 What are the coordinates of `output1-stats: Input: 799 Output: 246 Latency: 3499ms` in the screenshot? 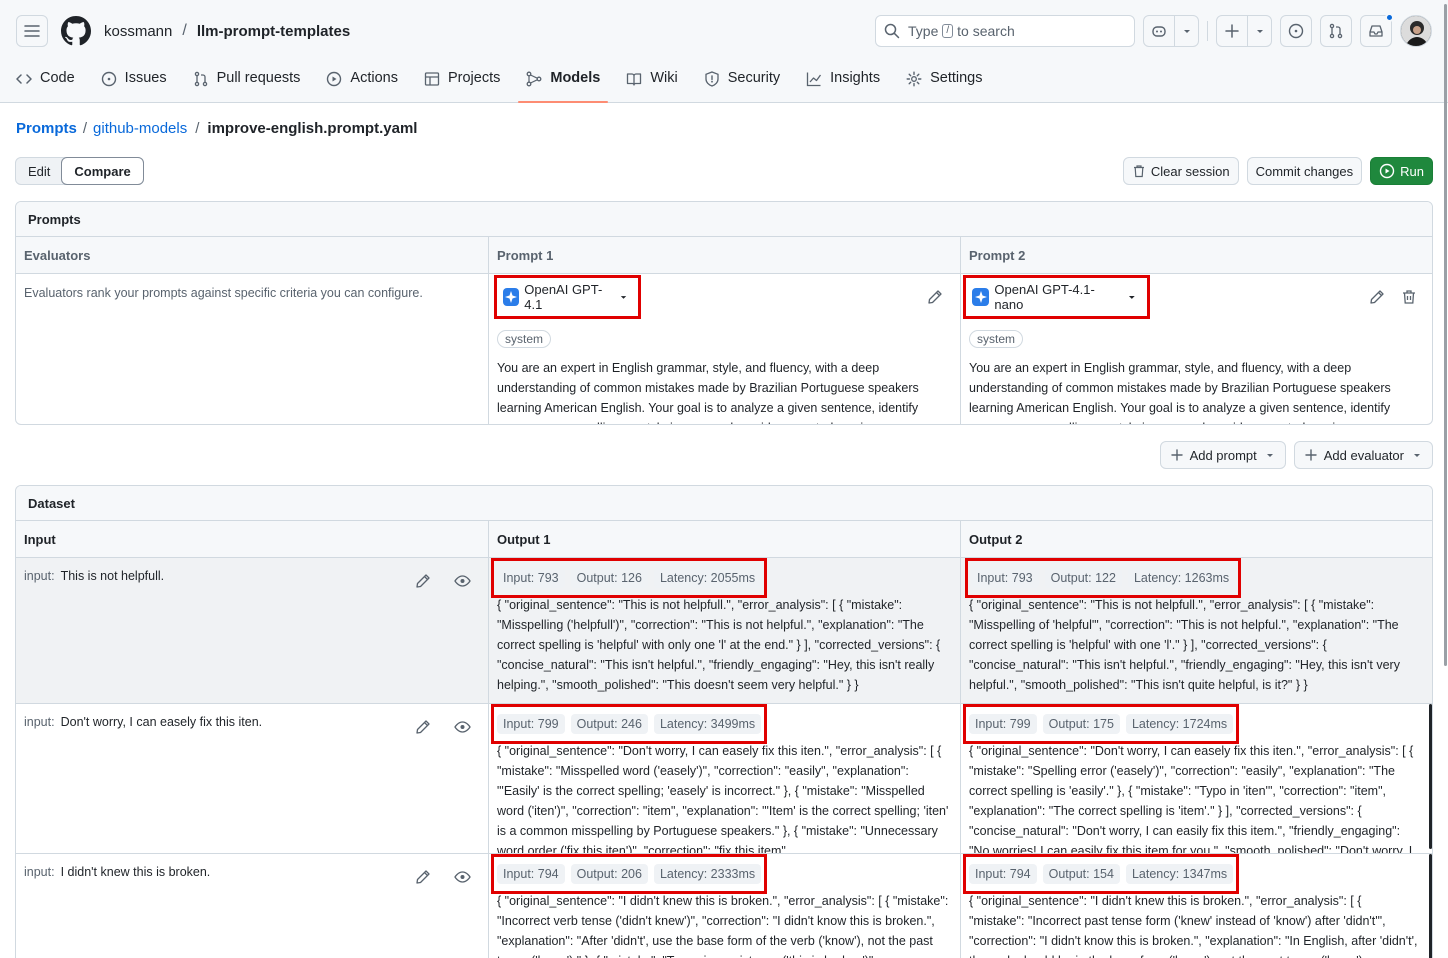 It's located at (629, 724).